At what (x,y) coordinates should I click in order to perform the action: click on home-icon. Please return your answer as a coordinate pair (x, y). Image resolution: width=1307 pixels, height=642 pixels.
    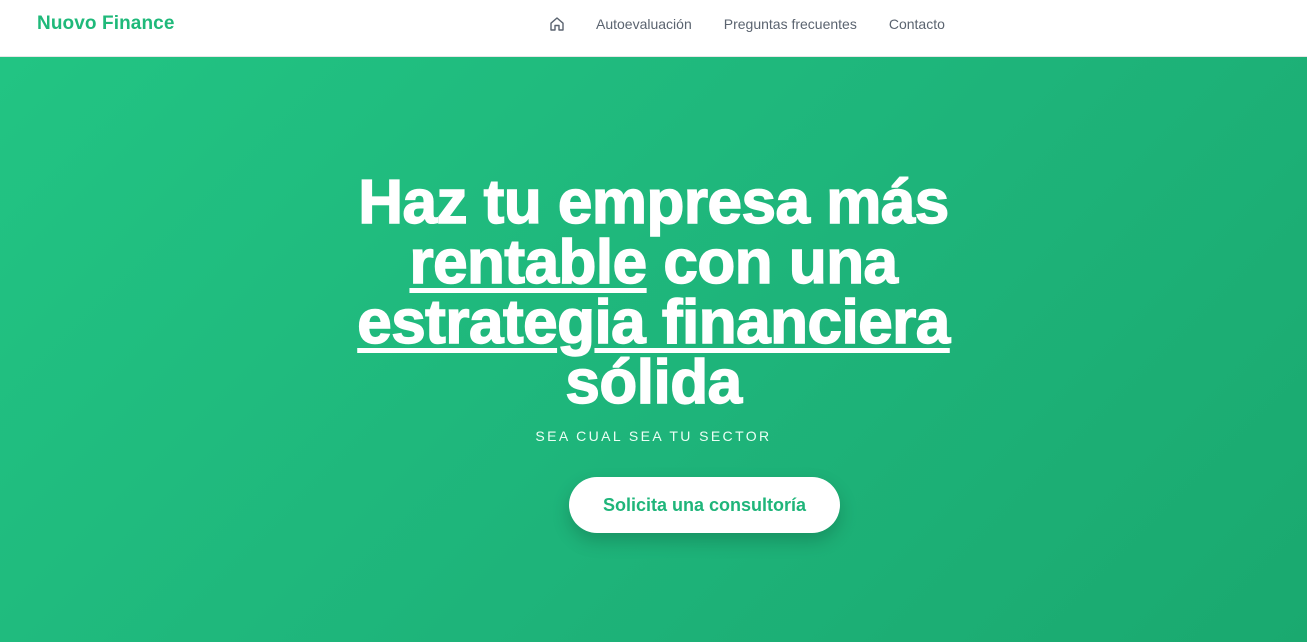
    Looking at the image, I should click on (557, 24).